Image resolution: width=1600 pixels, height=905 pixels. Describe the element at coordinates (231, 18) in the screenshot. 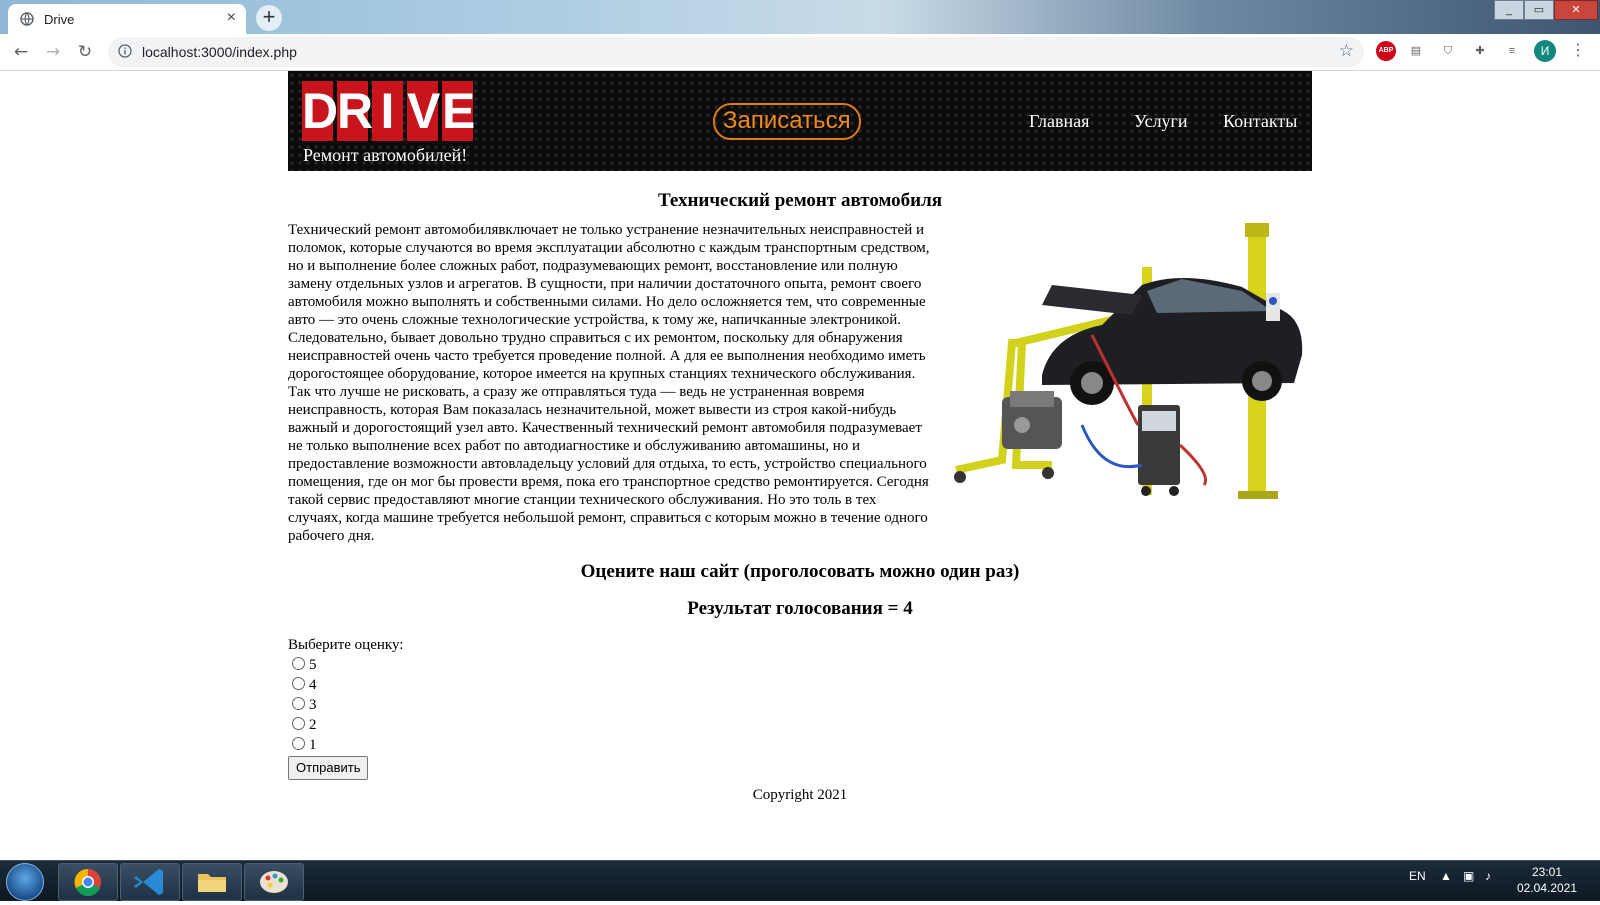

I see `tab-close-icon: ×` at that location.